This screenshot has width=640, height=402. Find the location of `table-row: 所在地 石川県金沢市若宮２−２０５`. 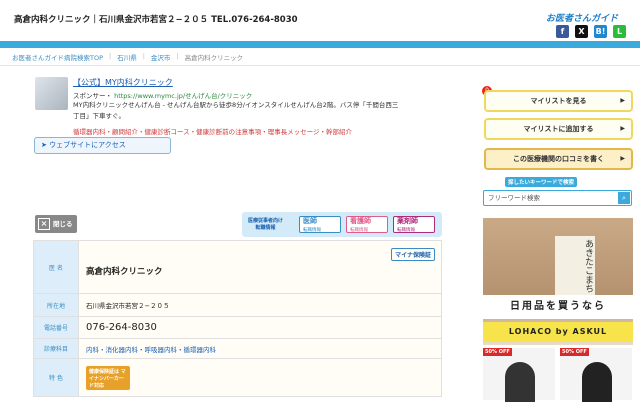

table-row: 所在地 石川県金沢市若宮２−２０５ is located at coordinates (237, 305).